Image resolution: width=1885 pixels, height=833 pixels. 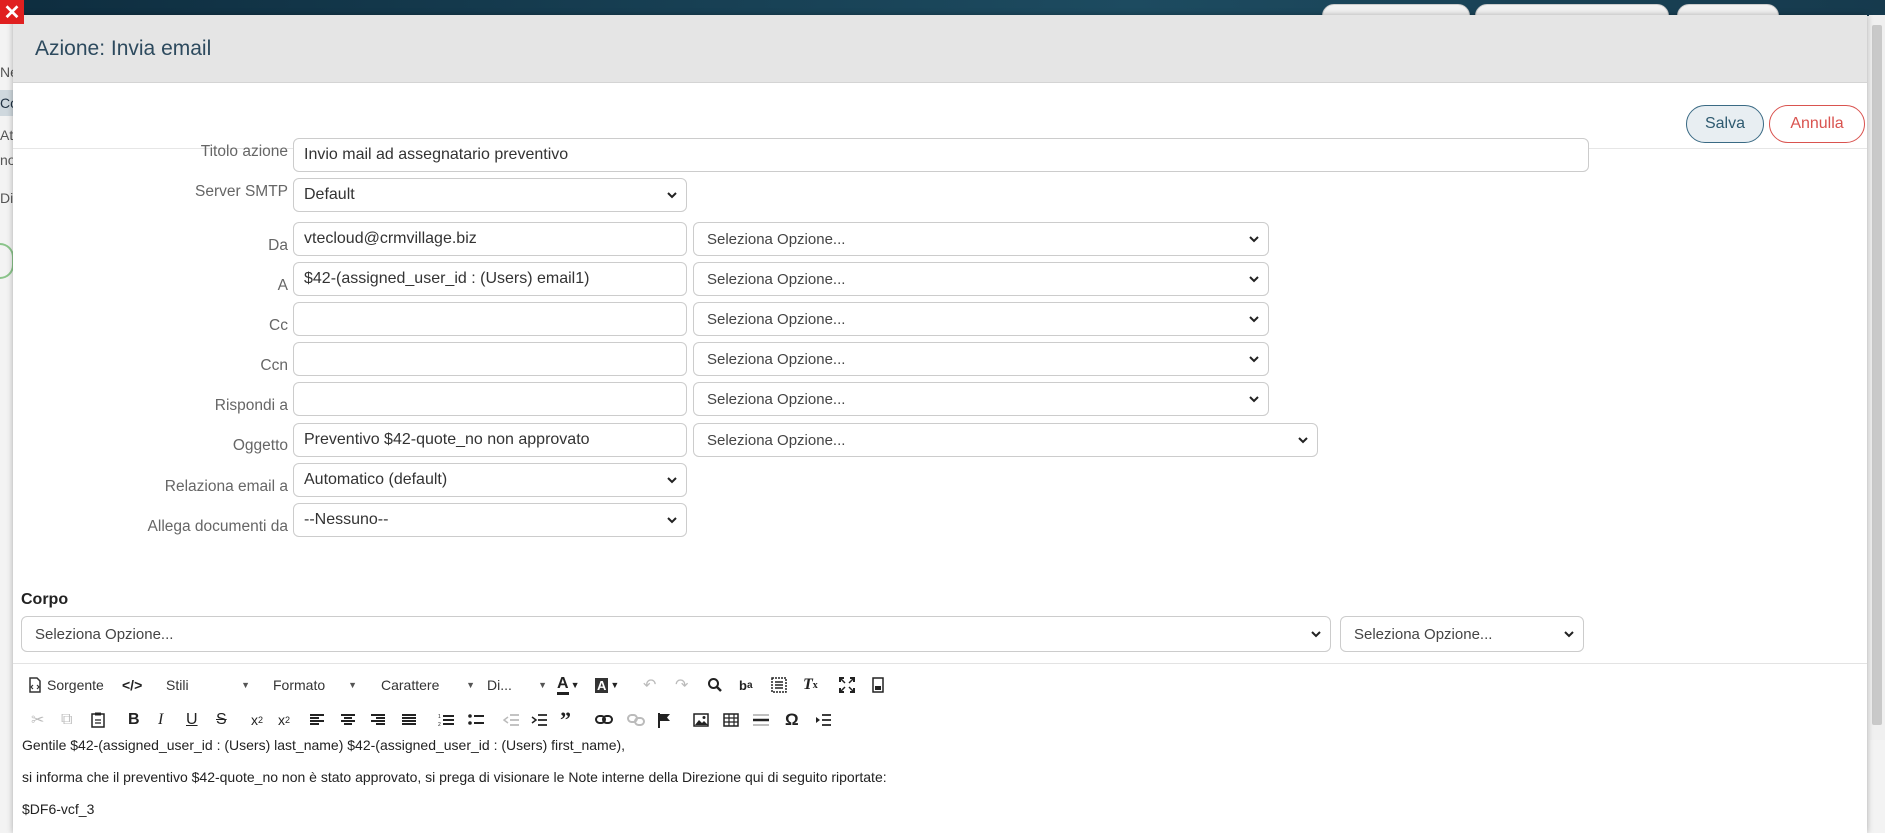 What do you see at coordinates (7, 72) in the screenshot?
I see `background-text: Ne` at bounding box center [7, 72].